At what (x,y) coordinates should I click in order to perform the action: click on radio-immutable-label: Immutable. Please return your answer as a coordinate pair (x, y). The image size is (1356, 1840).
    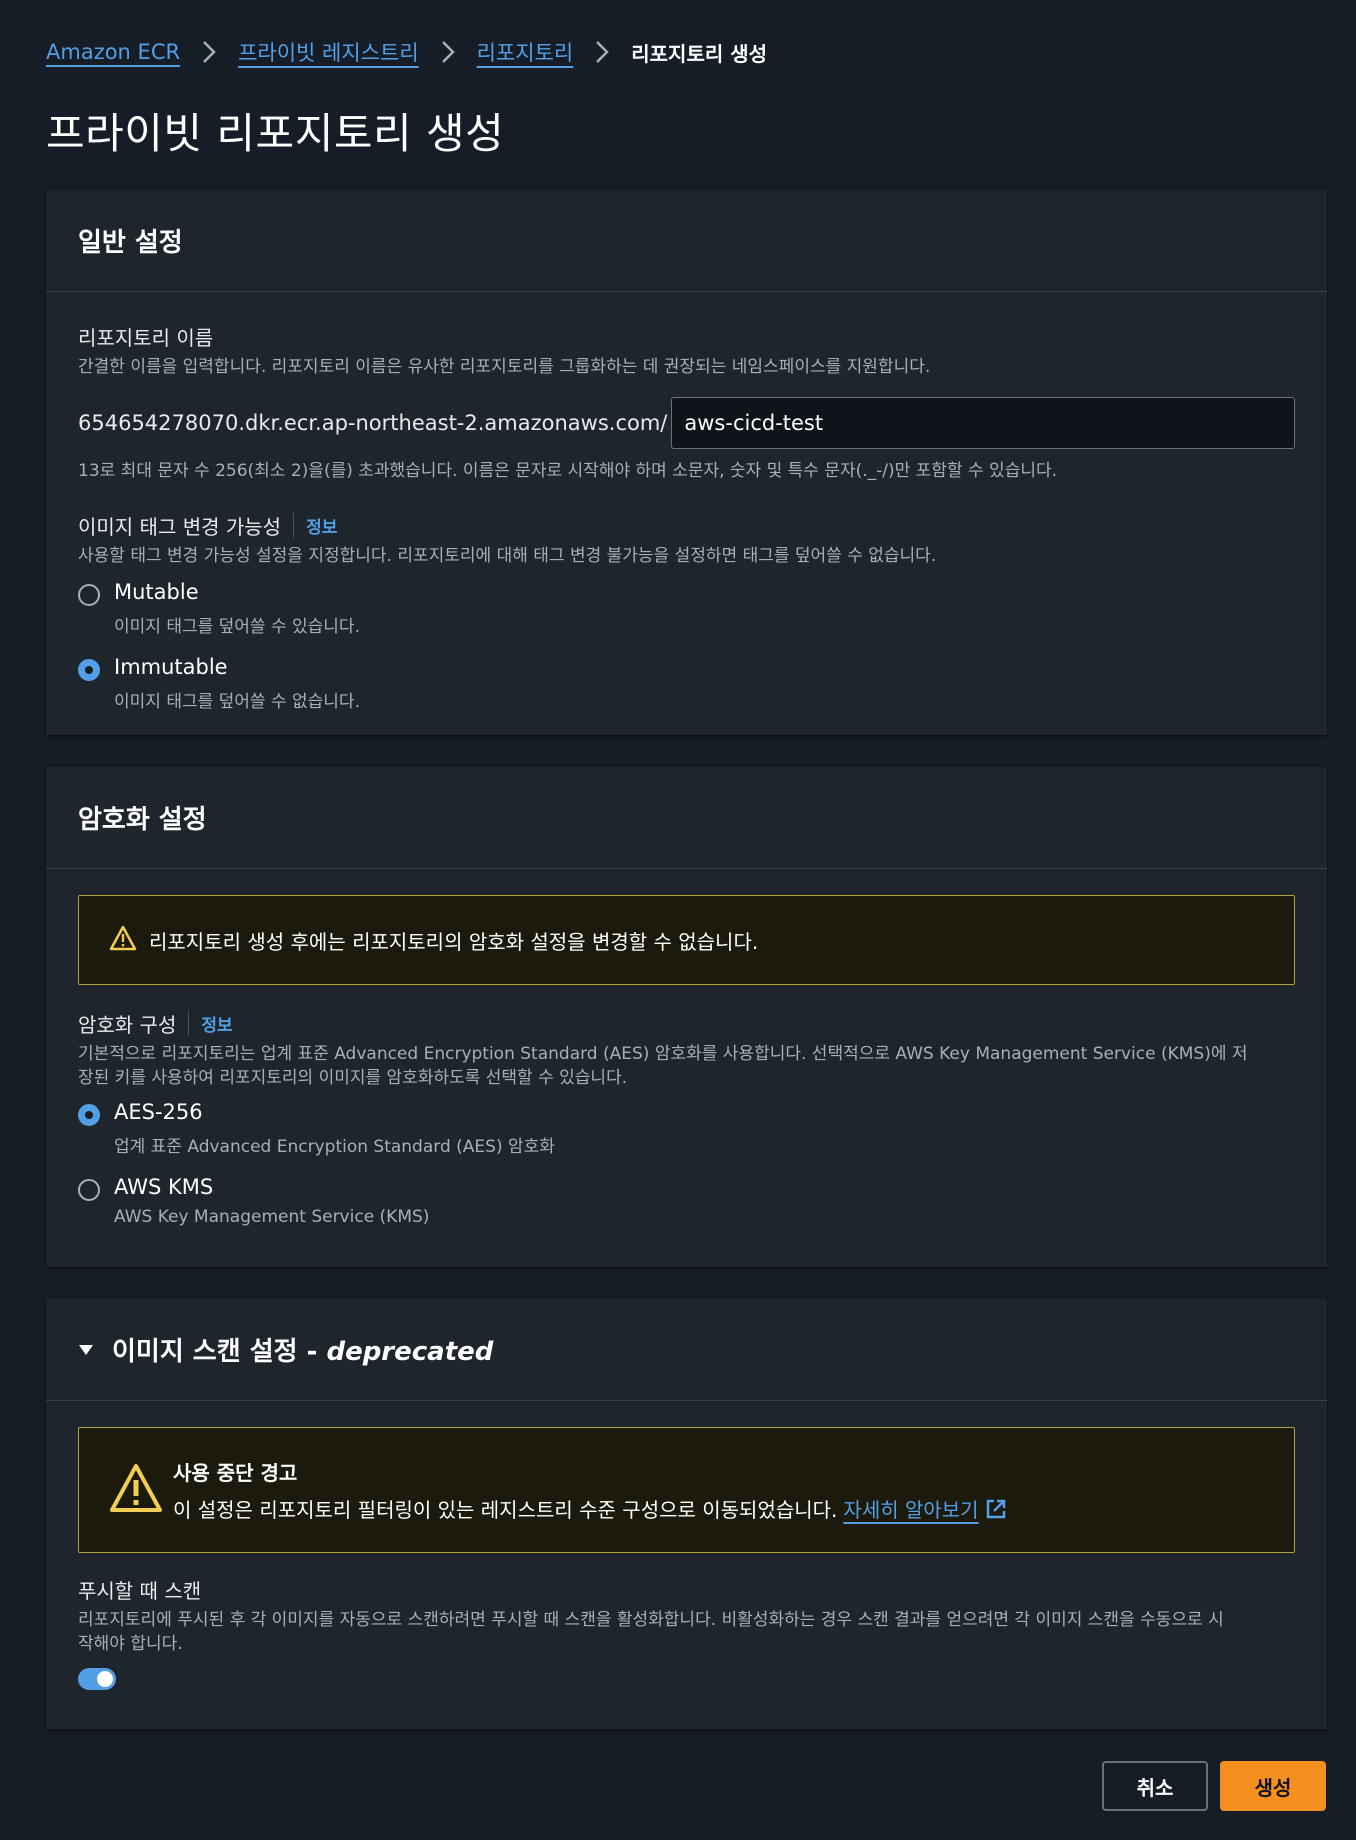
    Looking at the image, I should click on (171, 667).